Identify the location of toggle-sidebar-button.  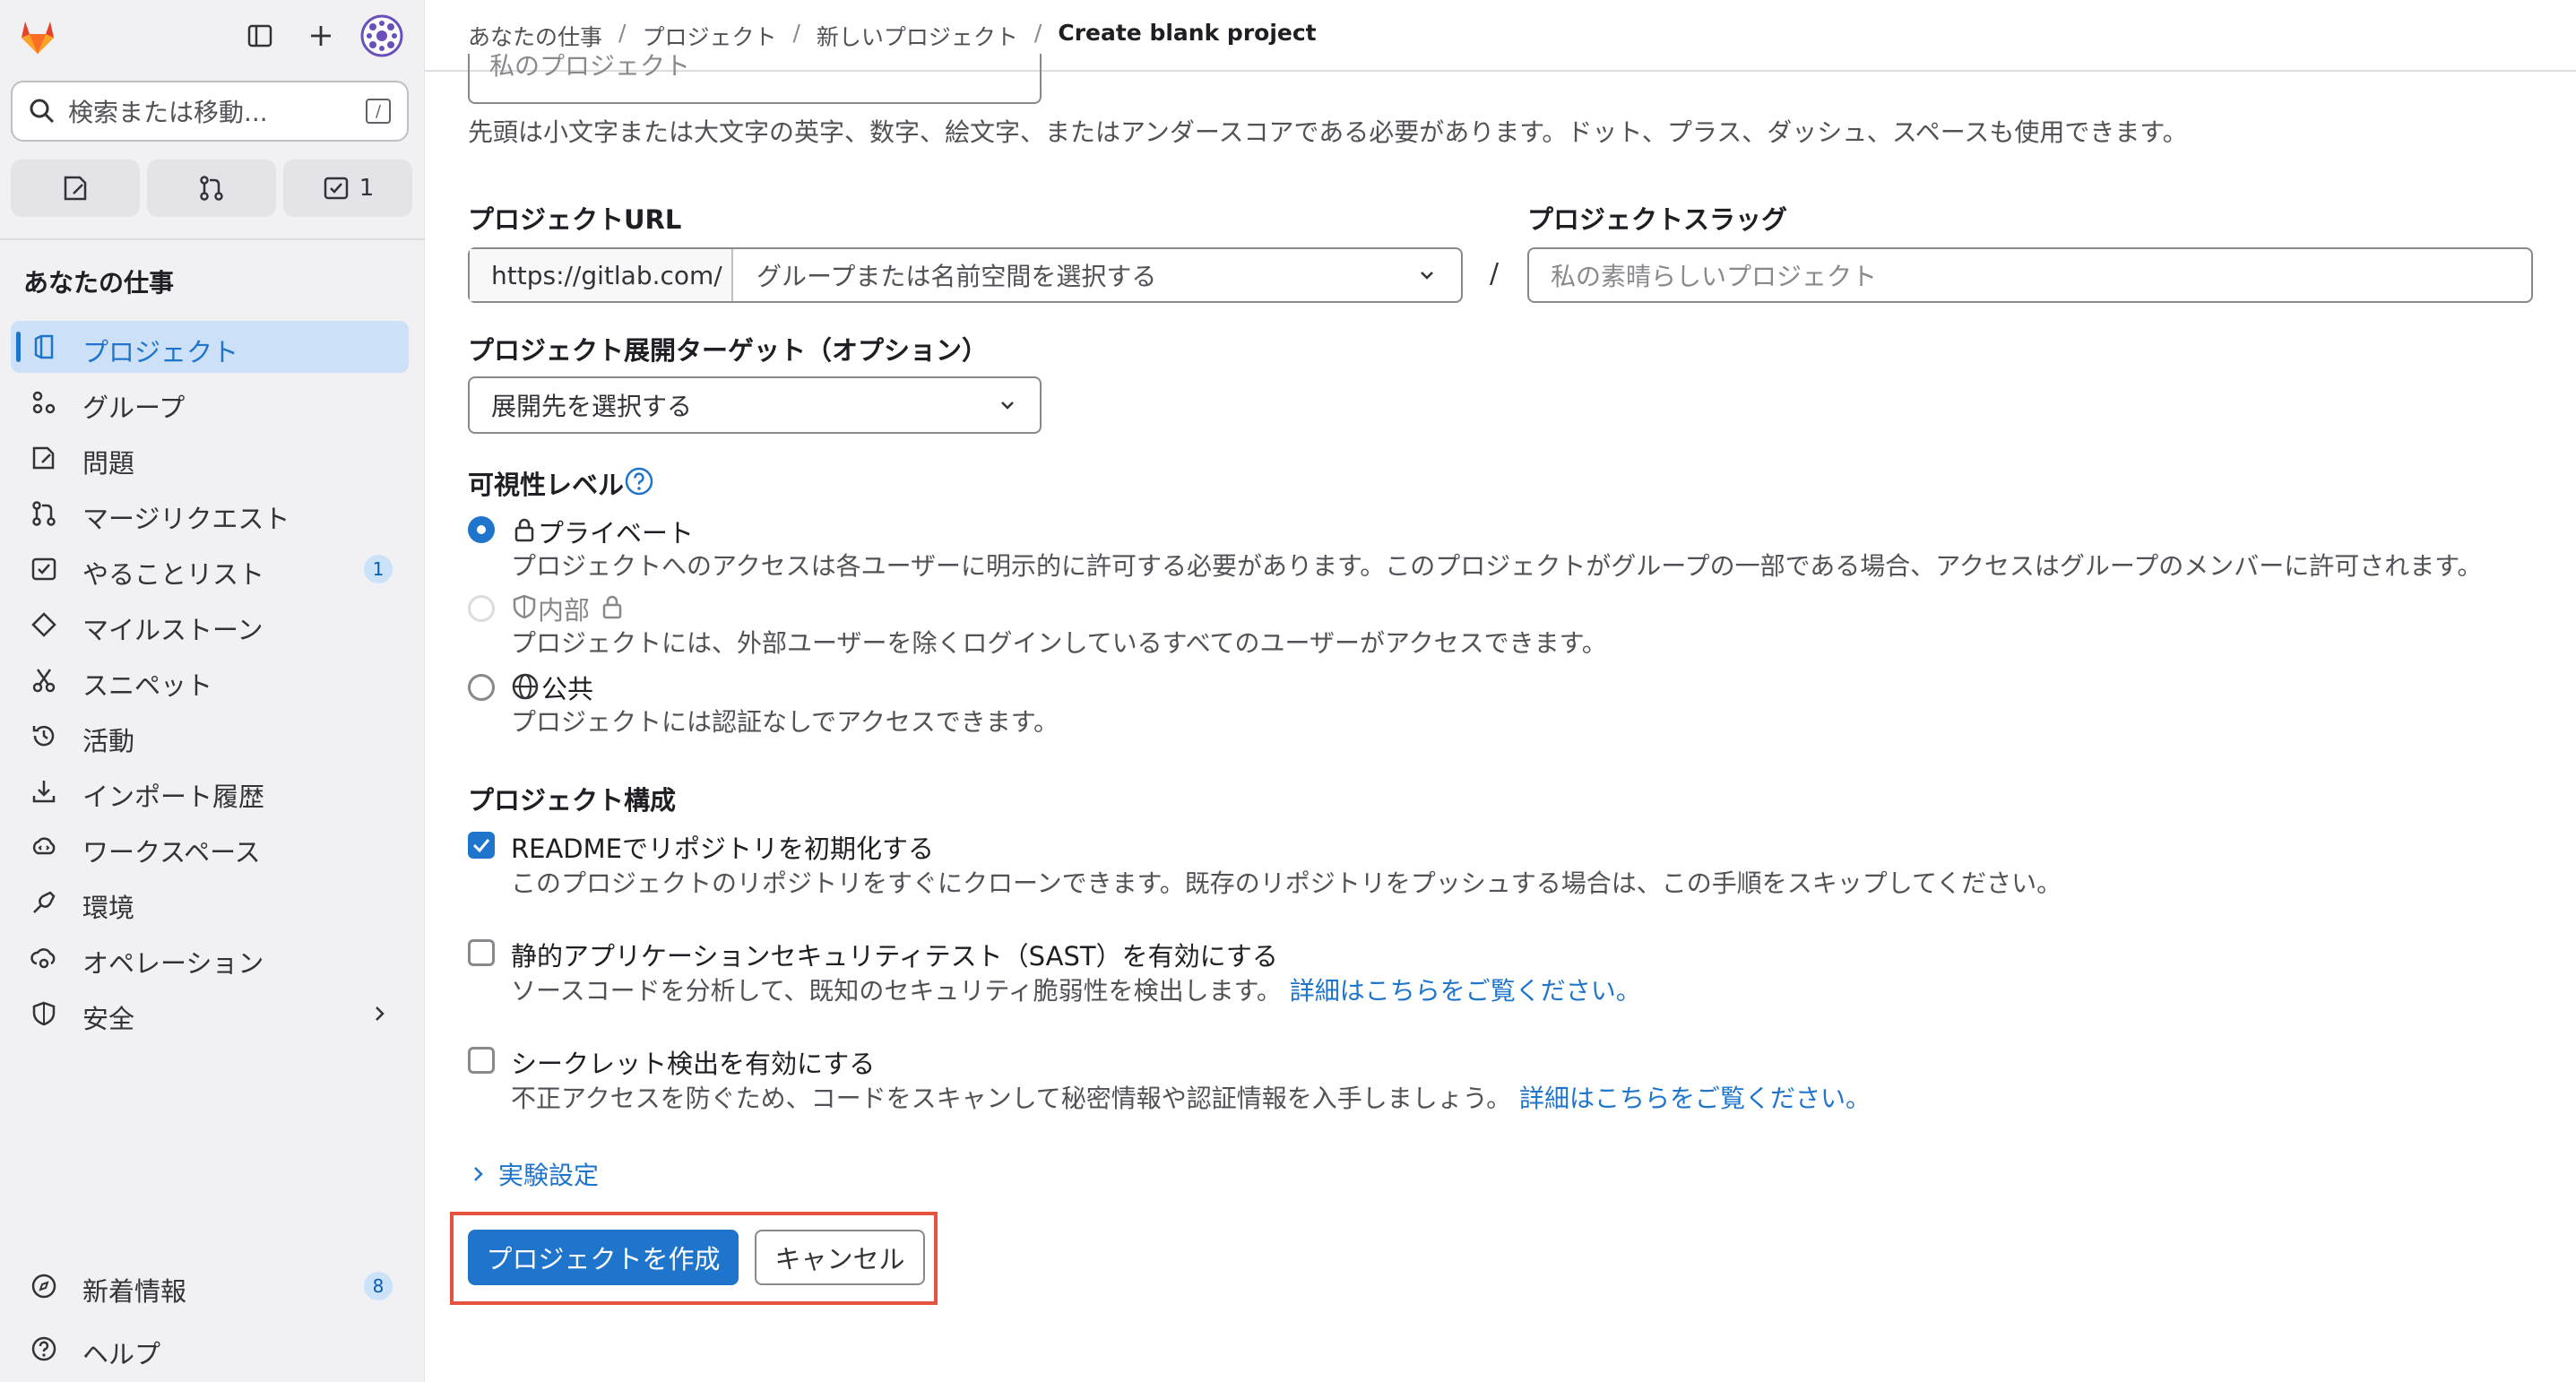
(260, 36).